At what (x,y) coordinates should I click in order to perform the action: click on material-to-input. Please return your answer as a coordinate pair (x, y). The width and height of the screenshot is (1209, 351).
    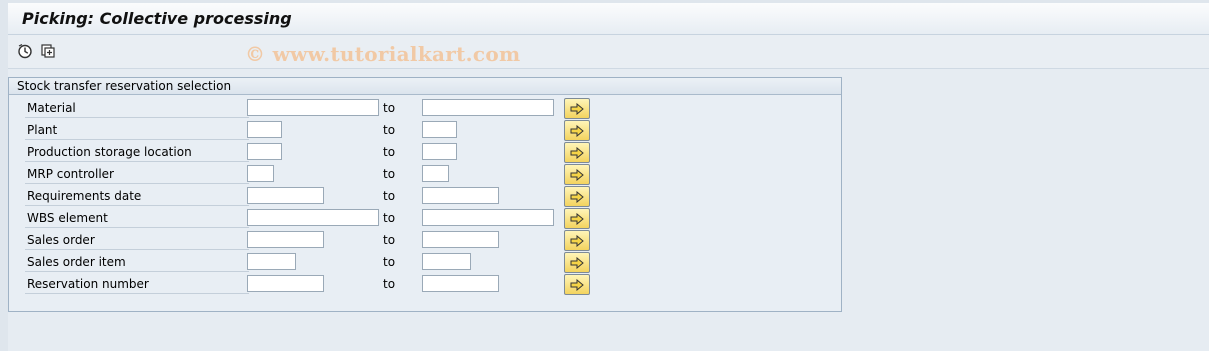
    Looking at the image, I should click on (488, 107).